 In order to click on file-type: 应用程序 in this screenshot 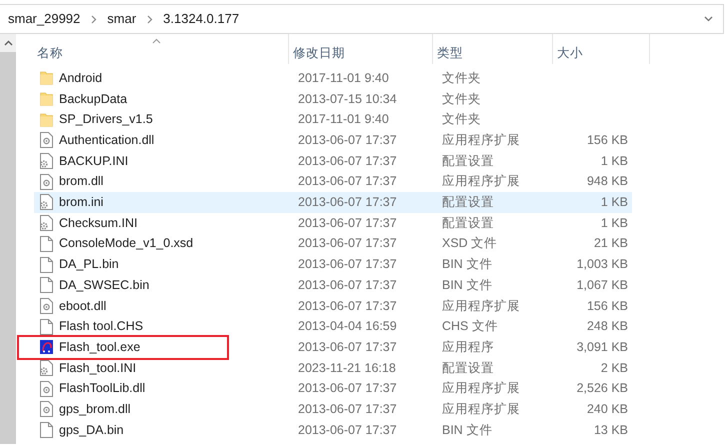, I will do `click(468, 347)`.